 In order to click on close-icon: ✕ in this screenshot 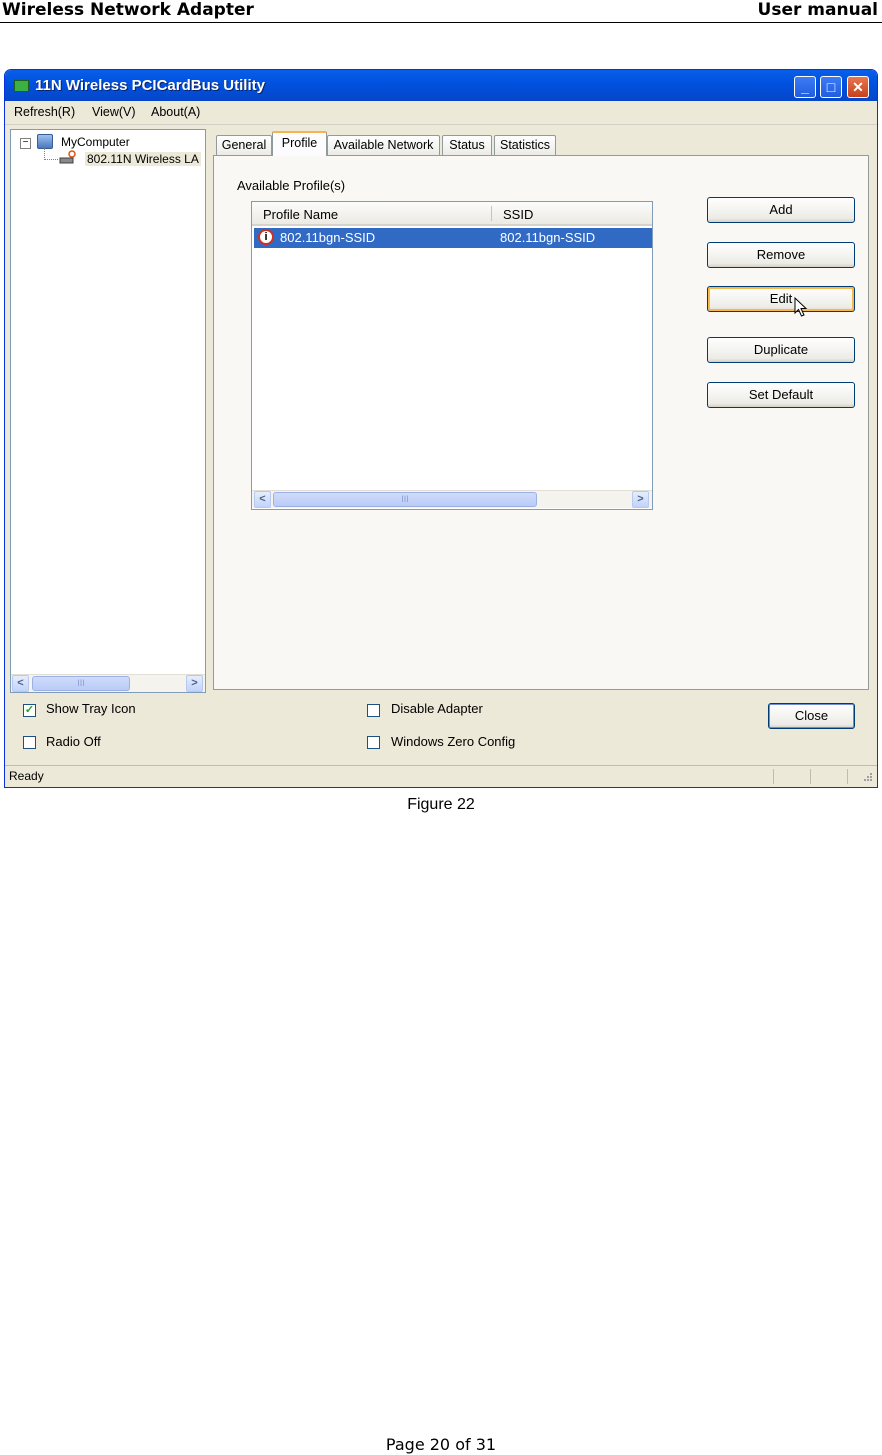, I will do `click(858, 87)`.